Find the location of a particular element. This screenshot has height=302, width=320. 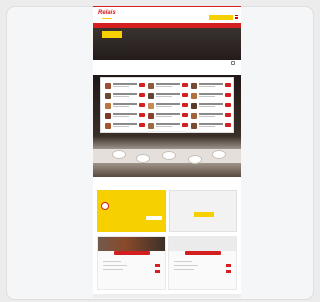

loyalty-logo-icon is located at coordinates (105, 206).